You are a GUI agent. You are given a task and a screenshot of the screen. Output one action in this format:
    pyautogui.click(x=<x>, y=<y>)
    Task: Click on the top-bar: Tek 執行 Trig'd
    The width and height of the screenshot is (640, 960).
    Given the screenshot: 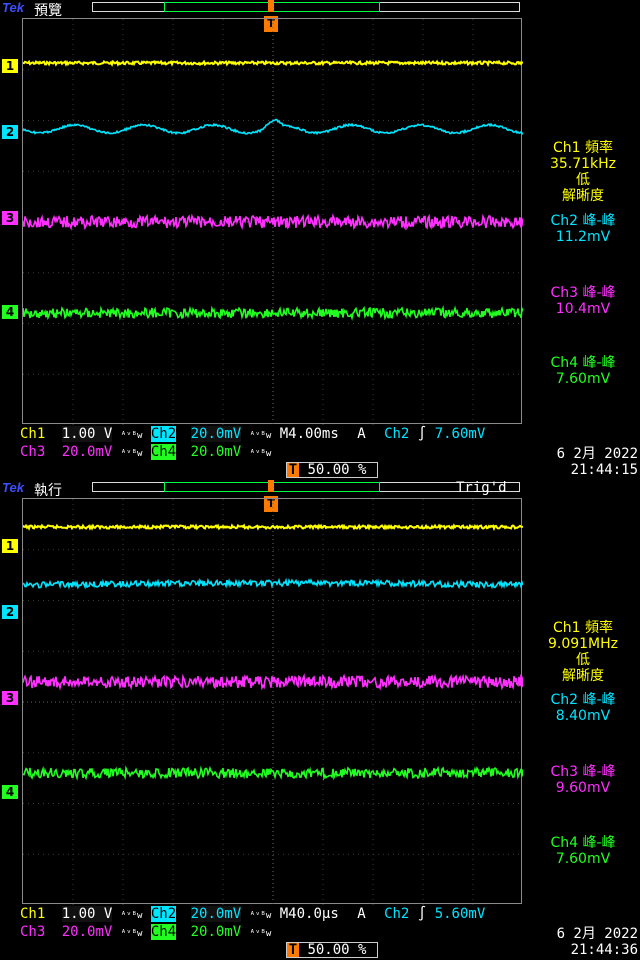 What is the action you would take?
    pyautogui.click(x=320, y=489)
    